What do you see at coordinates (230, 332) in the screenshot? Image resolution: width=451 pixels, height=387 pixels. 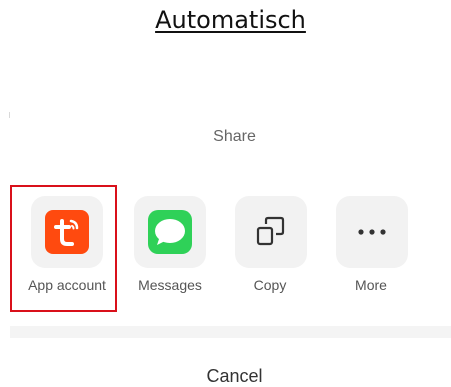 I see `sheet-divider` at bounding box center [230, 332].